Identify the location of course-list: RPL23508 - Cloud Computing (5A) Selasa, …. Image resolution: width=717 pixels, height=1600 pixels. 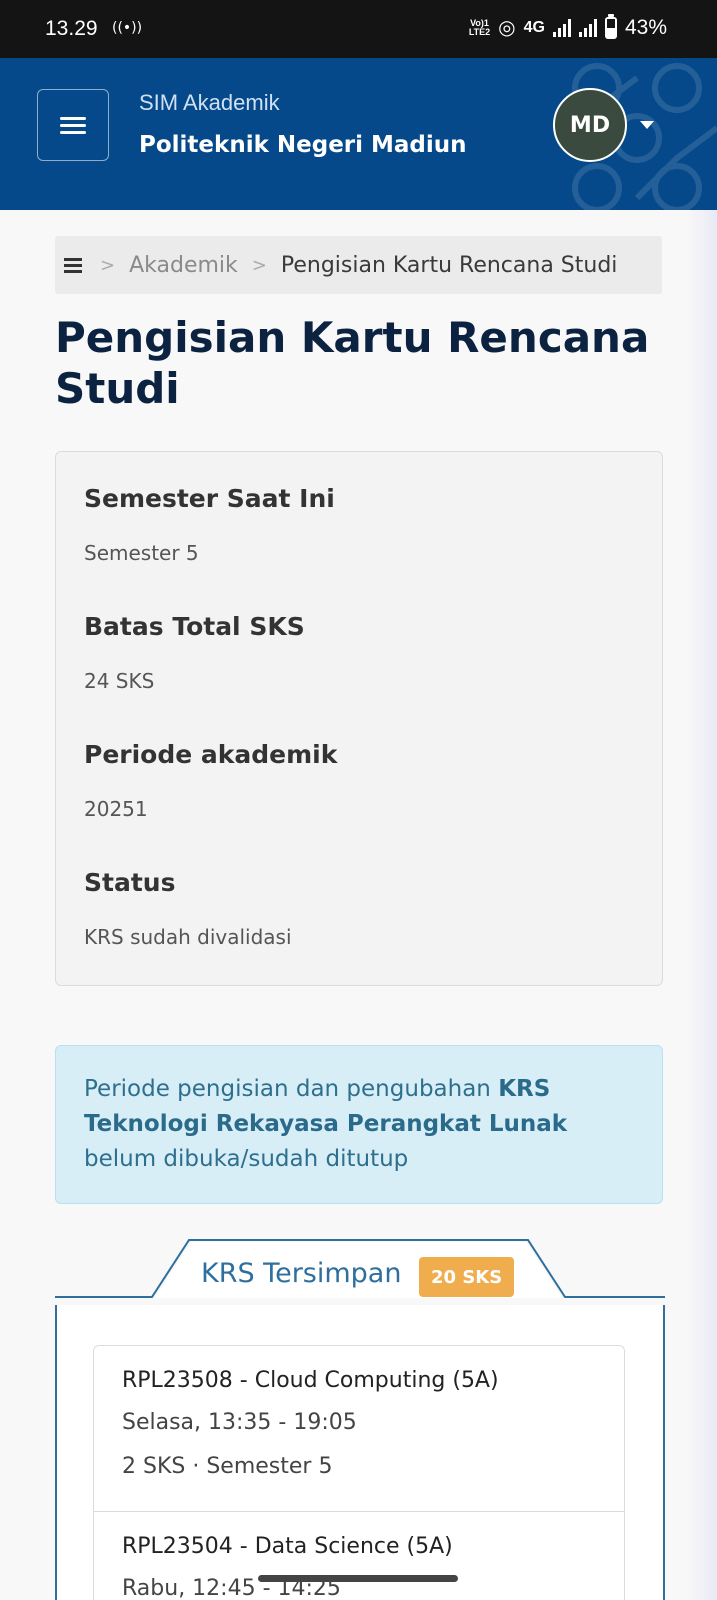
(359, 1472).